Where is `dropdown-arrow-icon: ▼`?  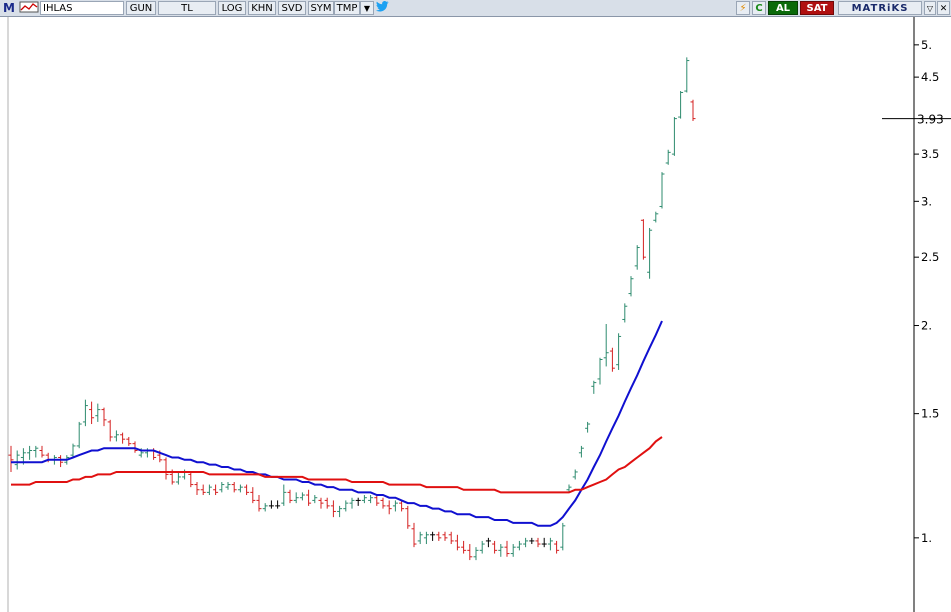
dropdown-arrow-icon: ▼ is located at coordinates (367, 8).